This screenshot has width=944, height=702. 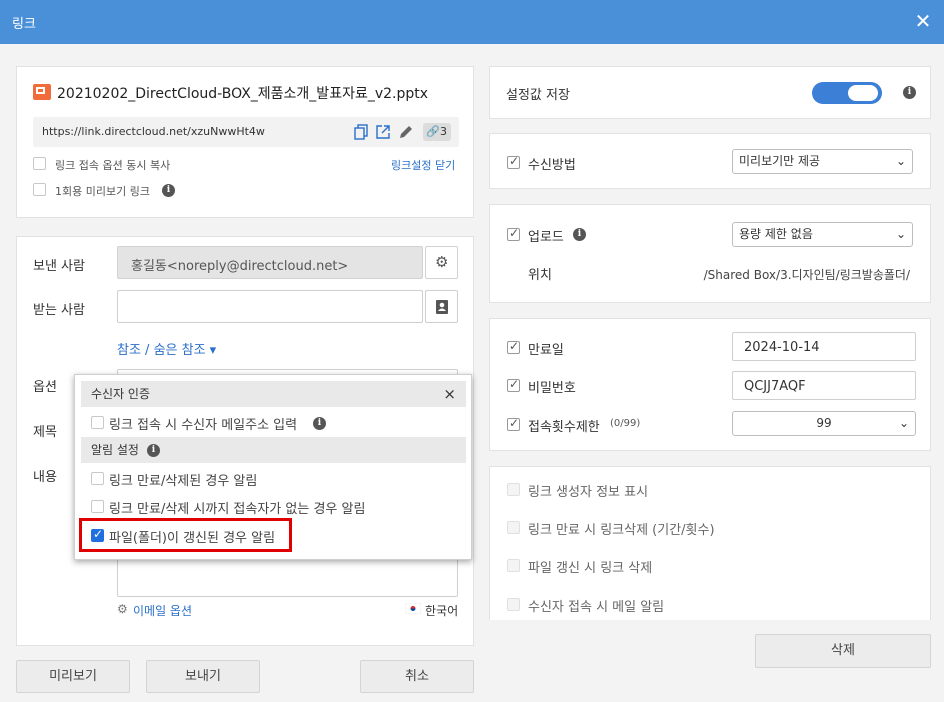 What do you see at coordinates (822, 161) in the screenshot?
I see `receive-method-select: 미리보기만 제공 ⌄` at bounding box center [822, 161].